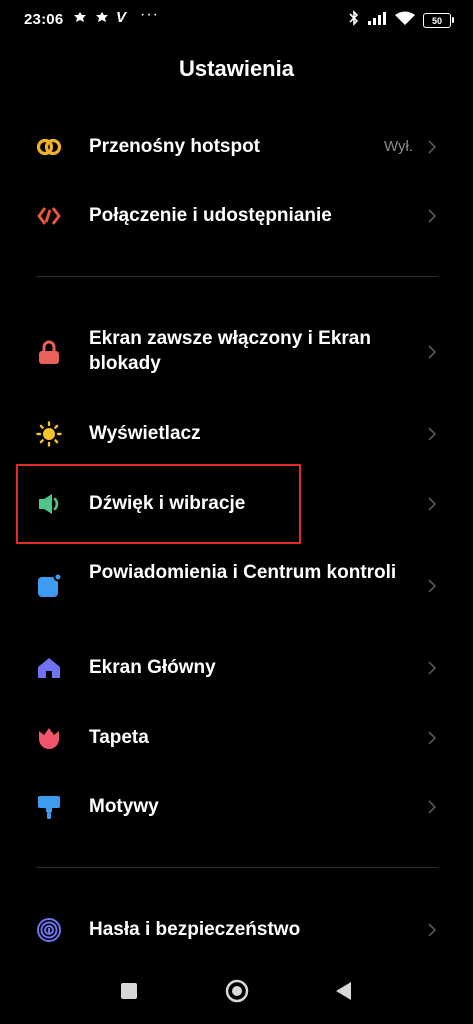 The image size is (473, 1024). What do you see at coordinates (398, 146) in the screenshot?
I see `hotspot-status-value: Wył.` at bounding box center [398, 146].